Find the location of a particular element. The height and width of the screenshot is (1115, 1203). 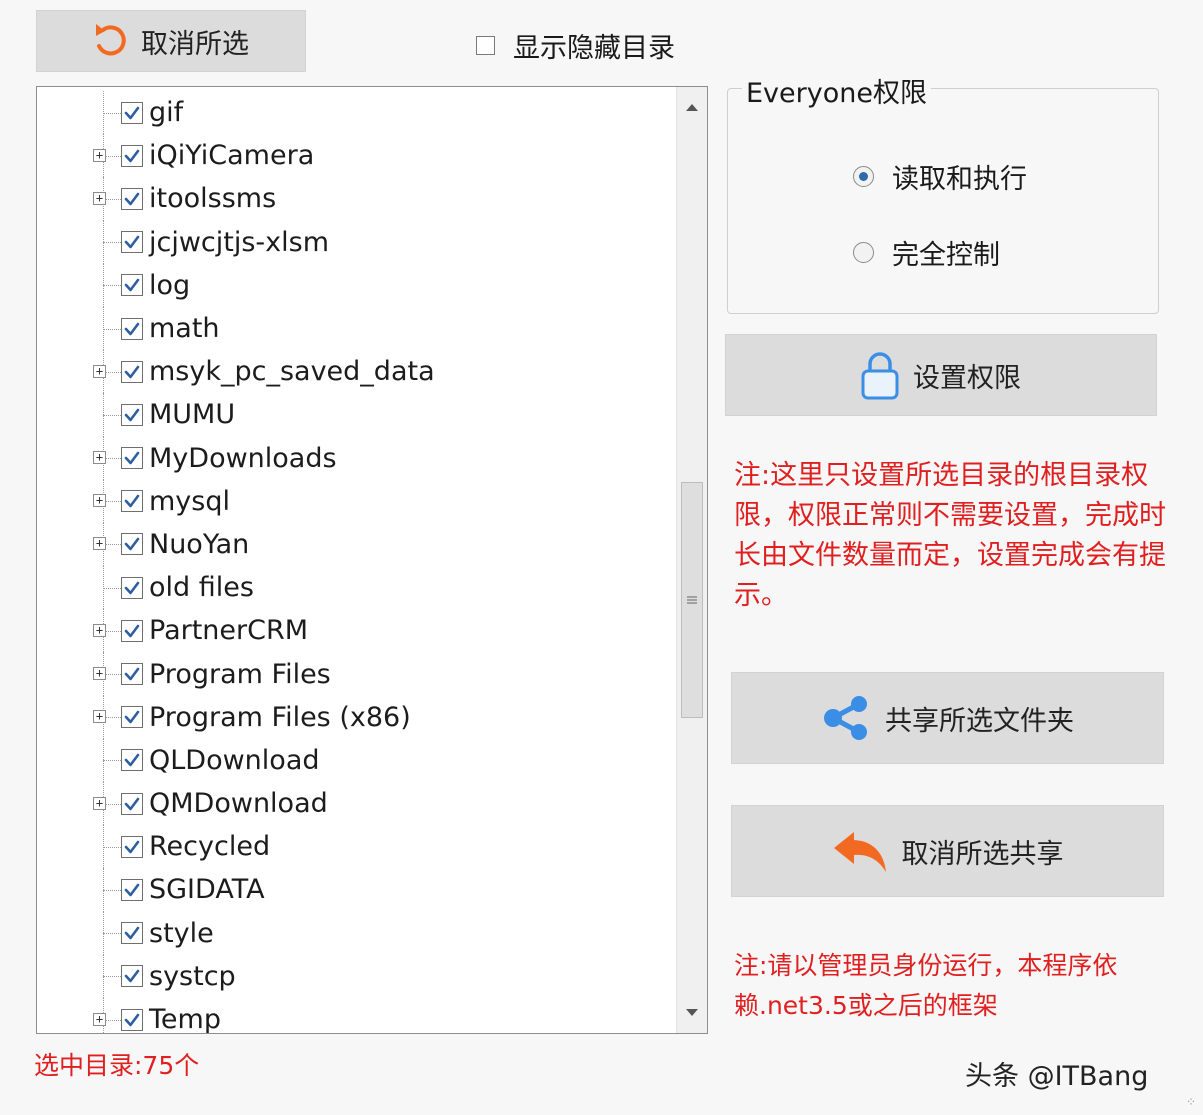

tree-item: QLDownload is located at coordinates (357, 760).